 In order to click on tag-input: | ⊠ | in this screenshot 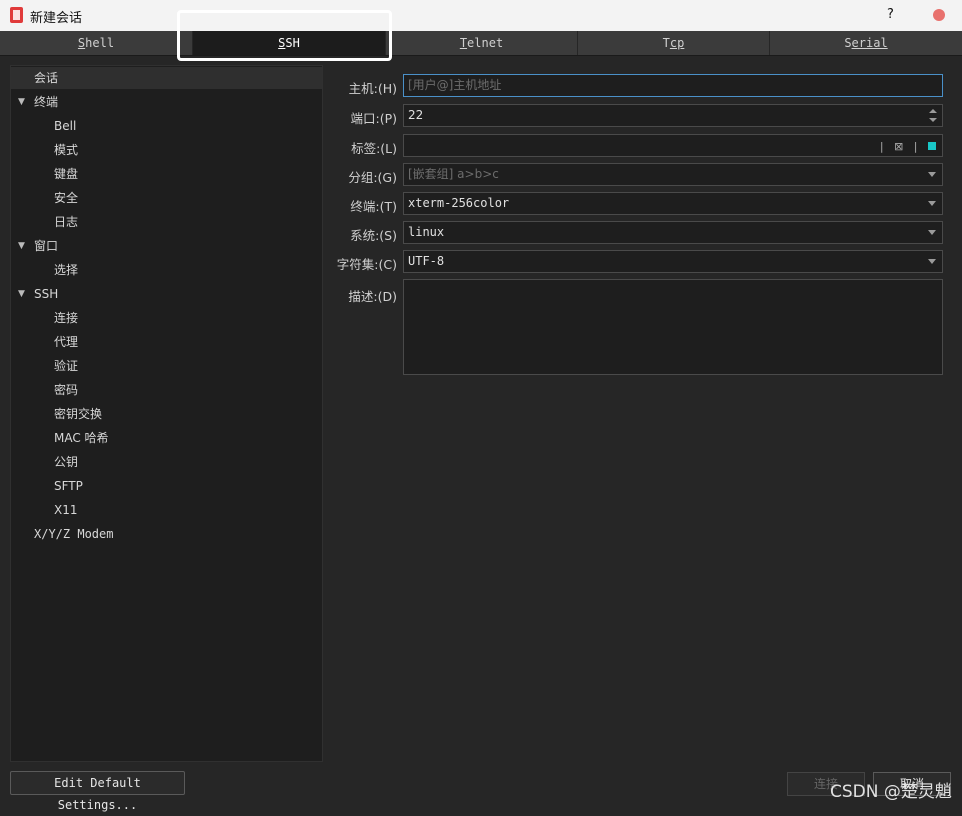, I will do `click(673, 145)`.